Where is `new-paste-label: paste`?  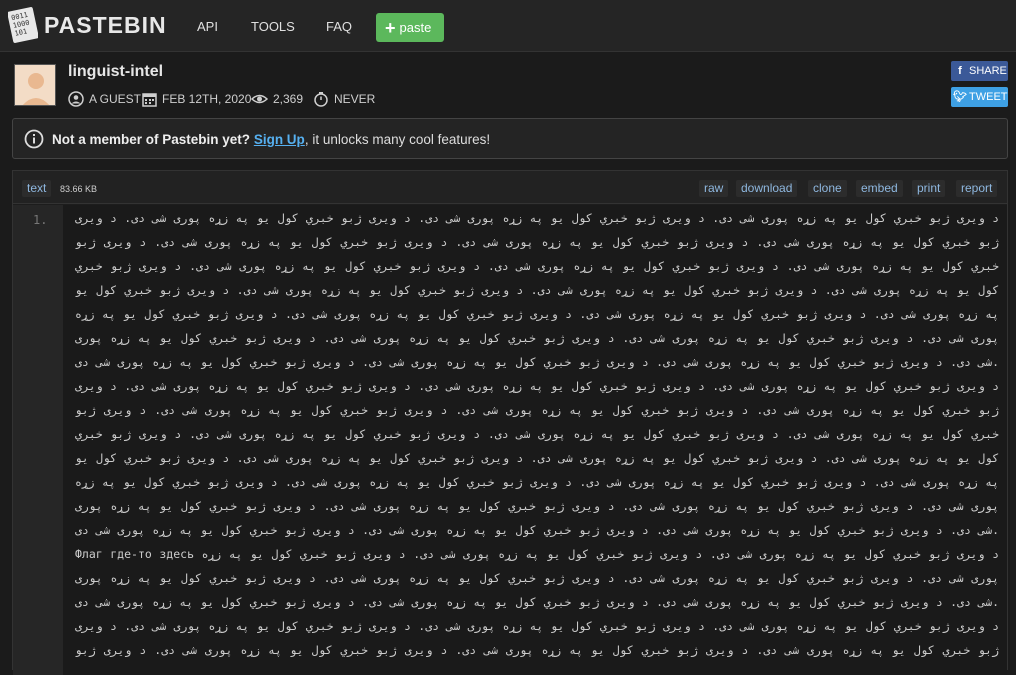
new-paste-label: paste is located at coordinates (415, 27).